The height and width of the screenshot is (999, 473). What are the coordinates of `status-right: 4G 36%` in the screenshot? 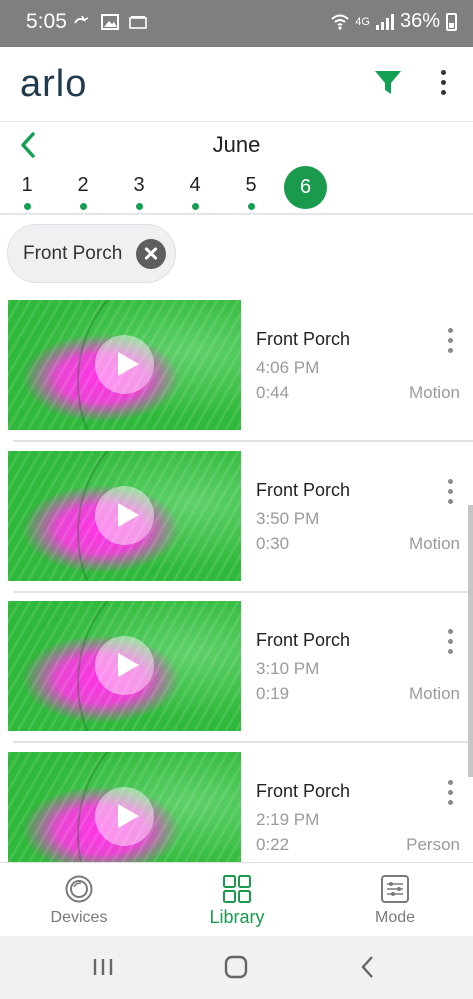 It's located at (394, 21).